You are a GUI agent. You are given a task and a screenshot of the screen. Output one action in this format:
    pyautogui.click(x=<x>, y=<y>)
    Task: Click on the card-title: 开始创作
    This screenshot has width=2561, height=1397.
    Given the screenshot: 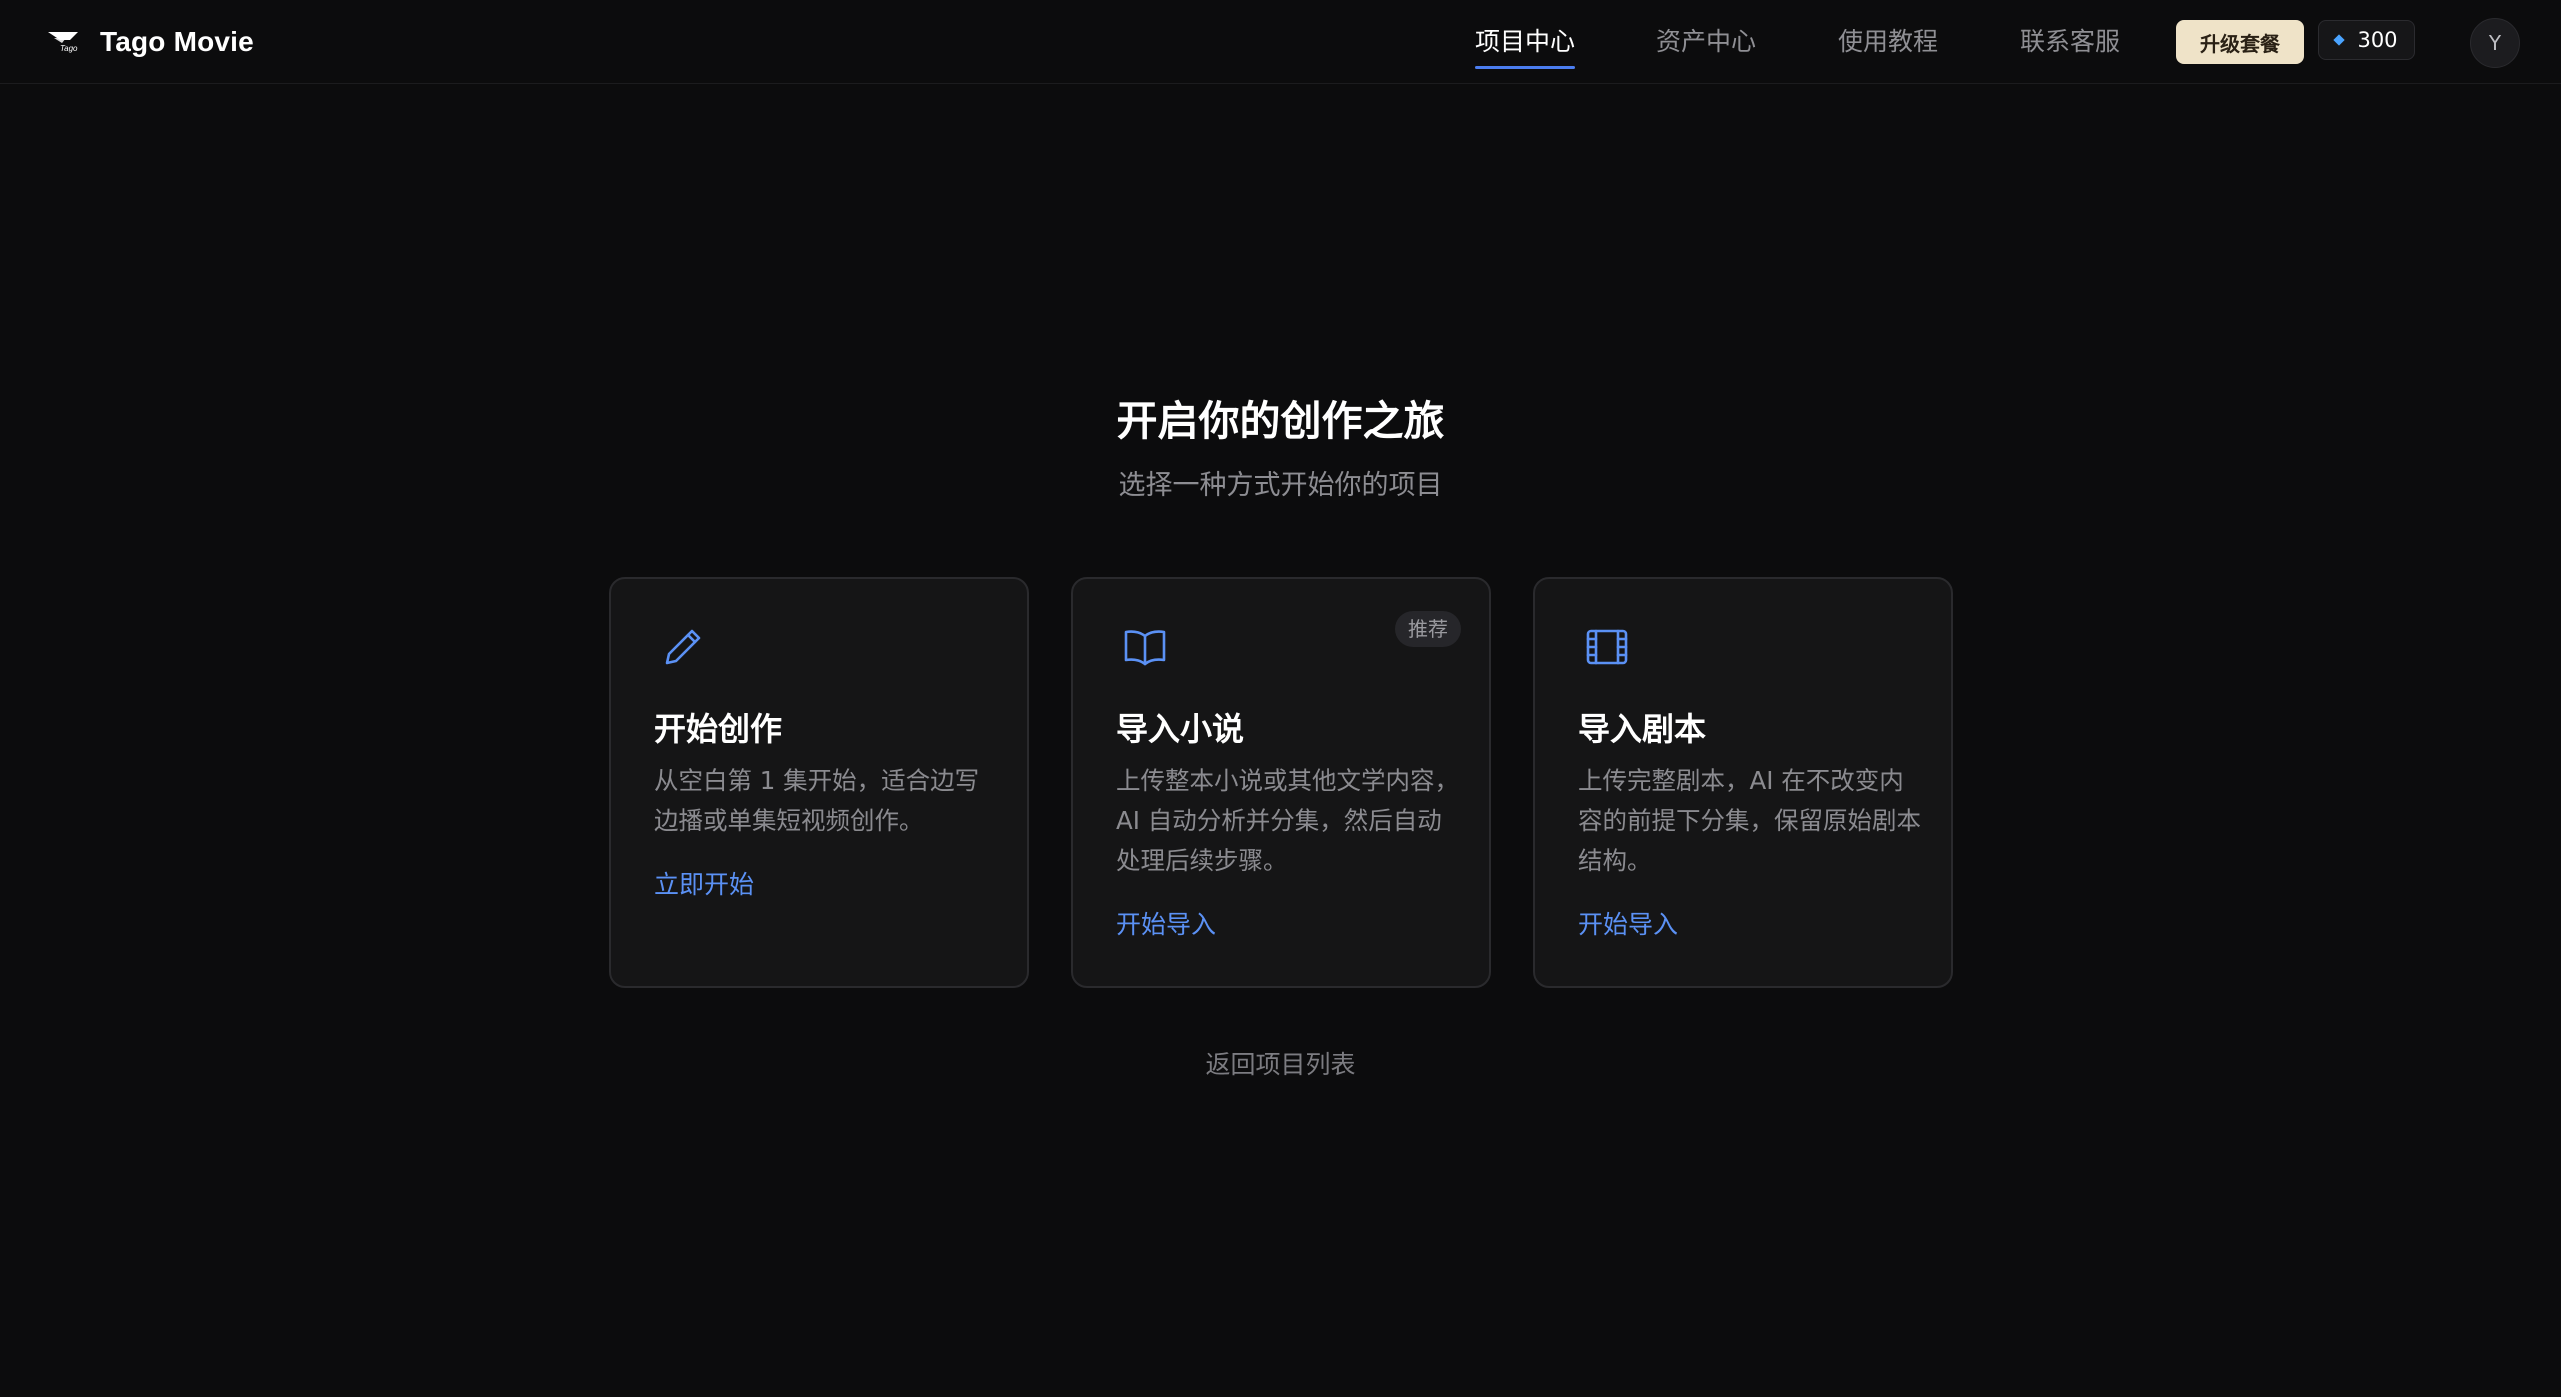 What is the action you would take?
    pyautogui.click(x=718, y=729)
    